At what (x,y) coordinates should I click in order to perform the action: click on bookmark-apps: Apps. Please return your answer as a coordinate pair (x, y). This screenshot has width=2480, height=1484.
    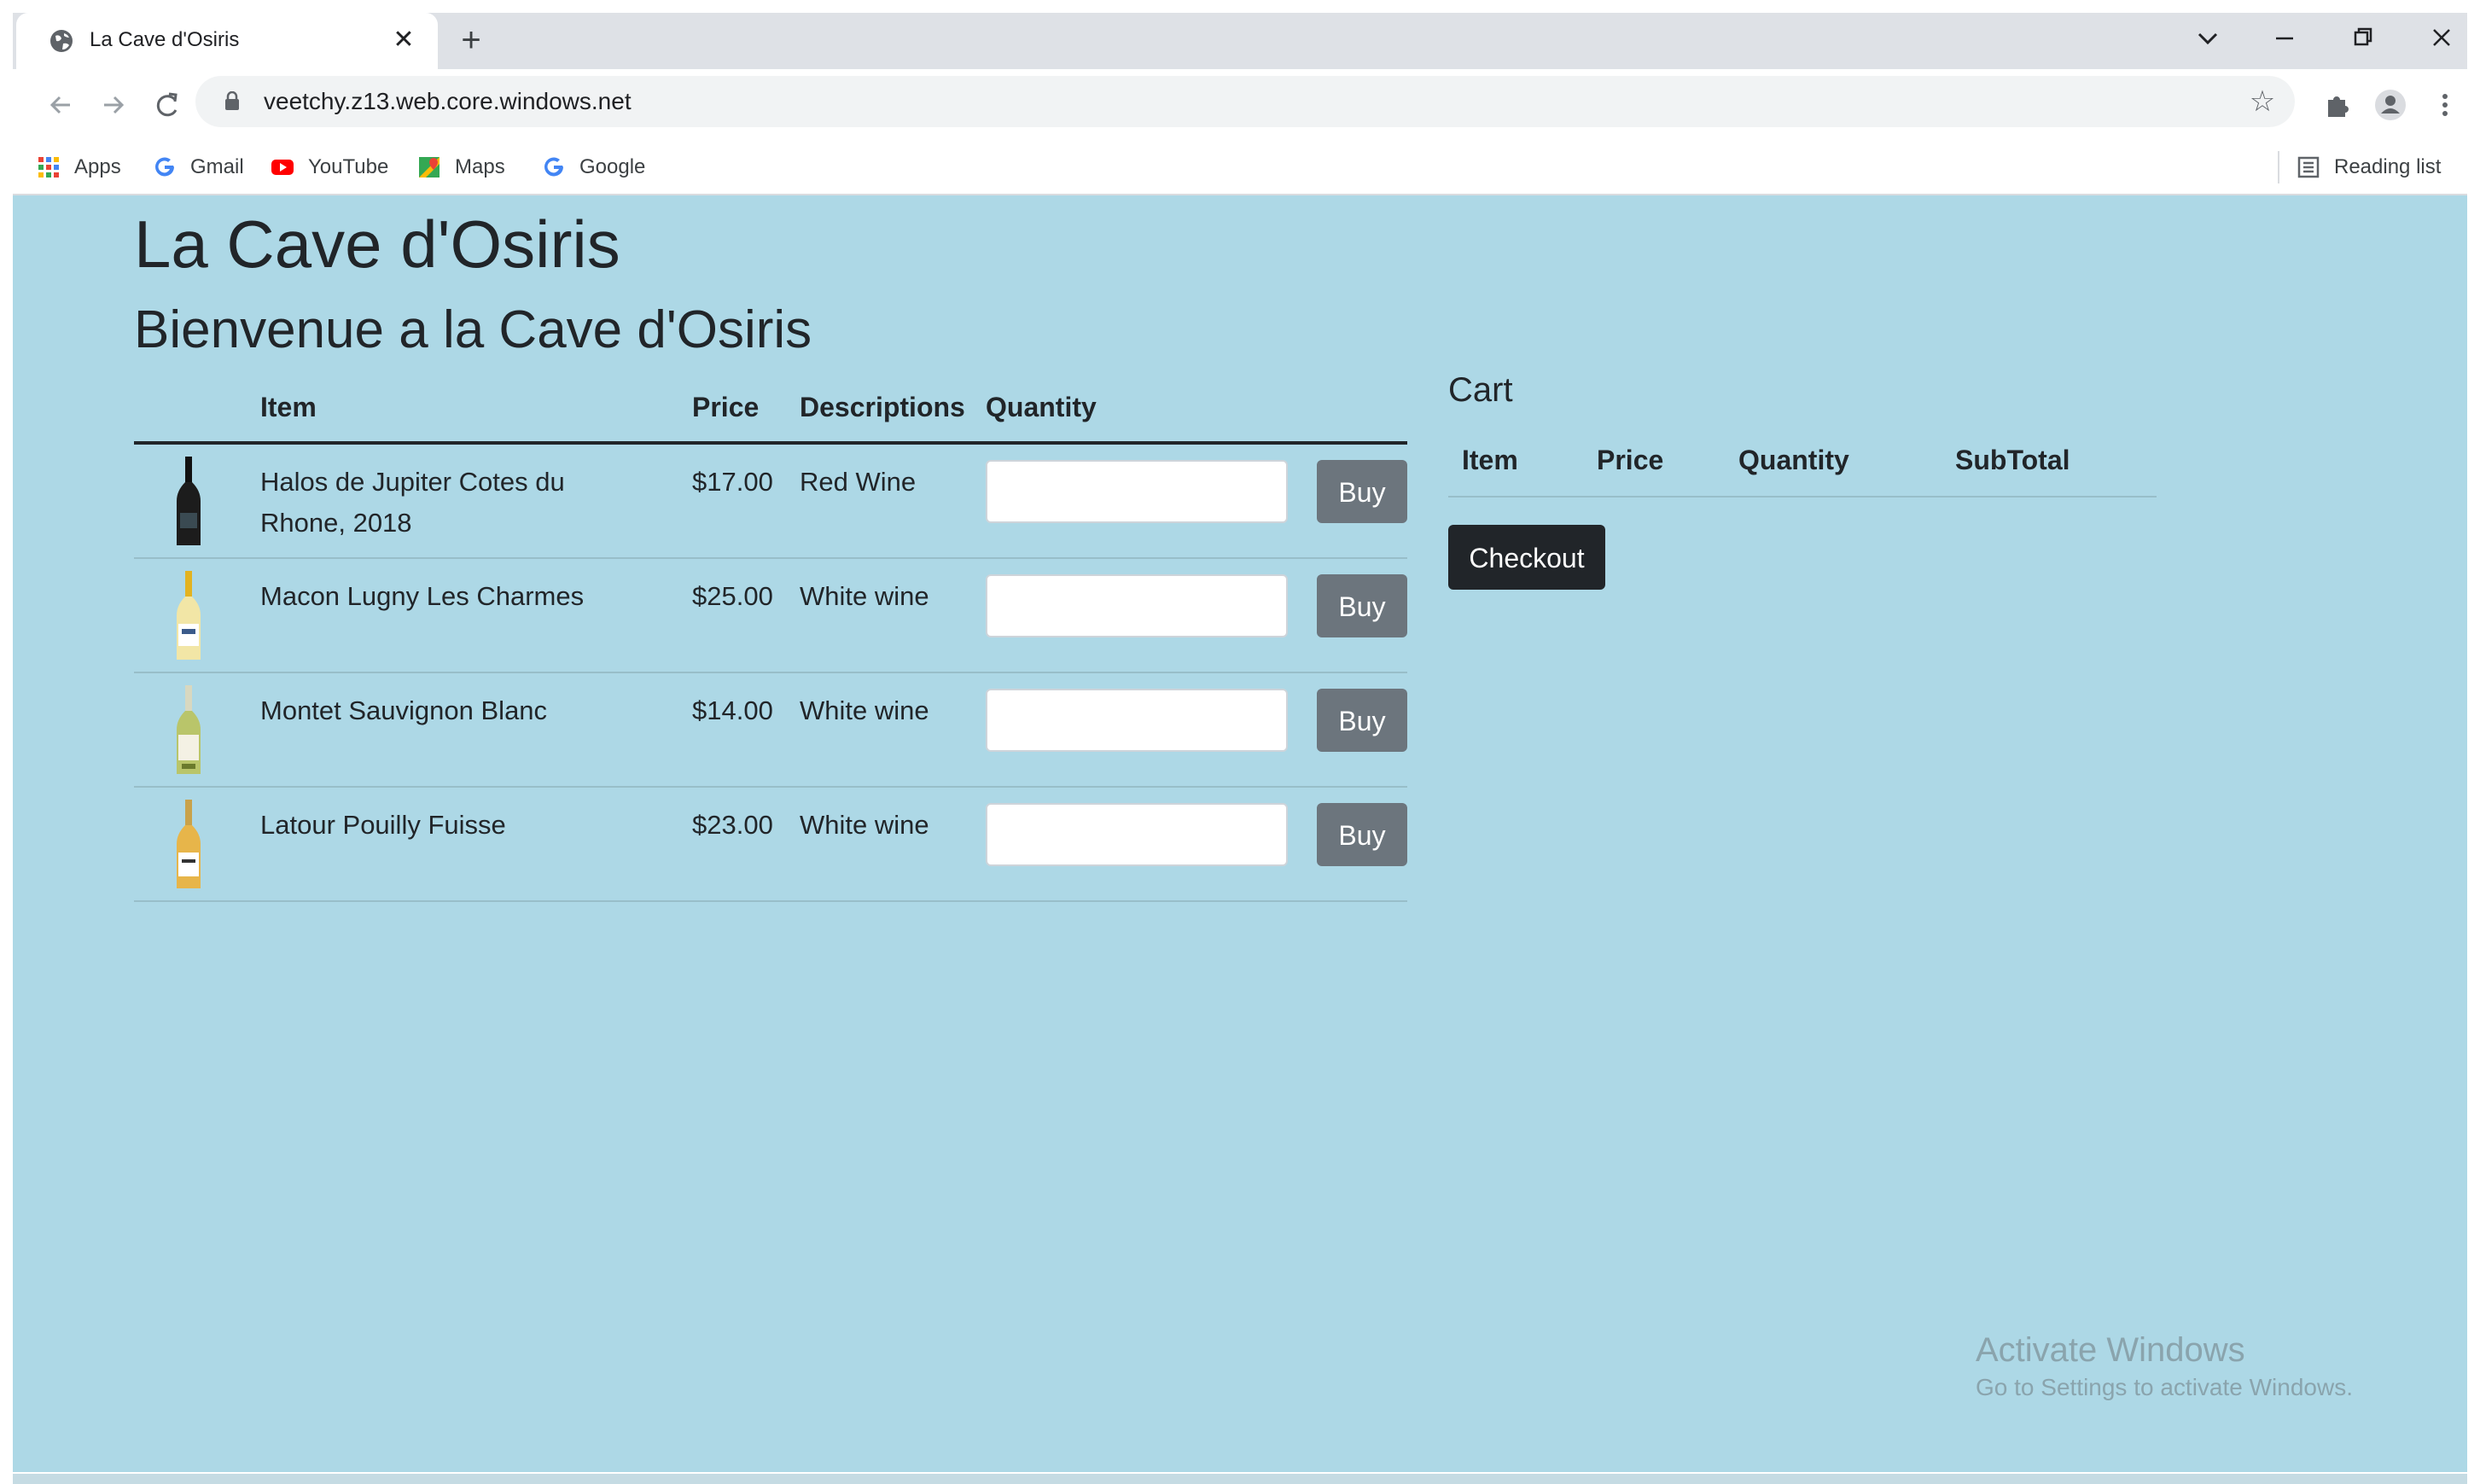
    Looking at the image, I should click on (79, 167).